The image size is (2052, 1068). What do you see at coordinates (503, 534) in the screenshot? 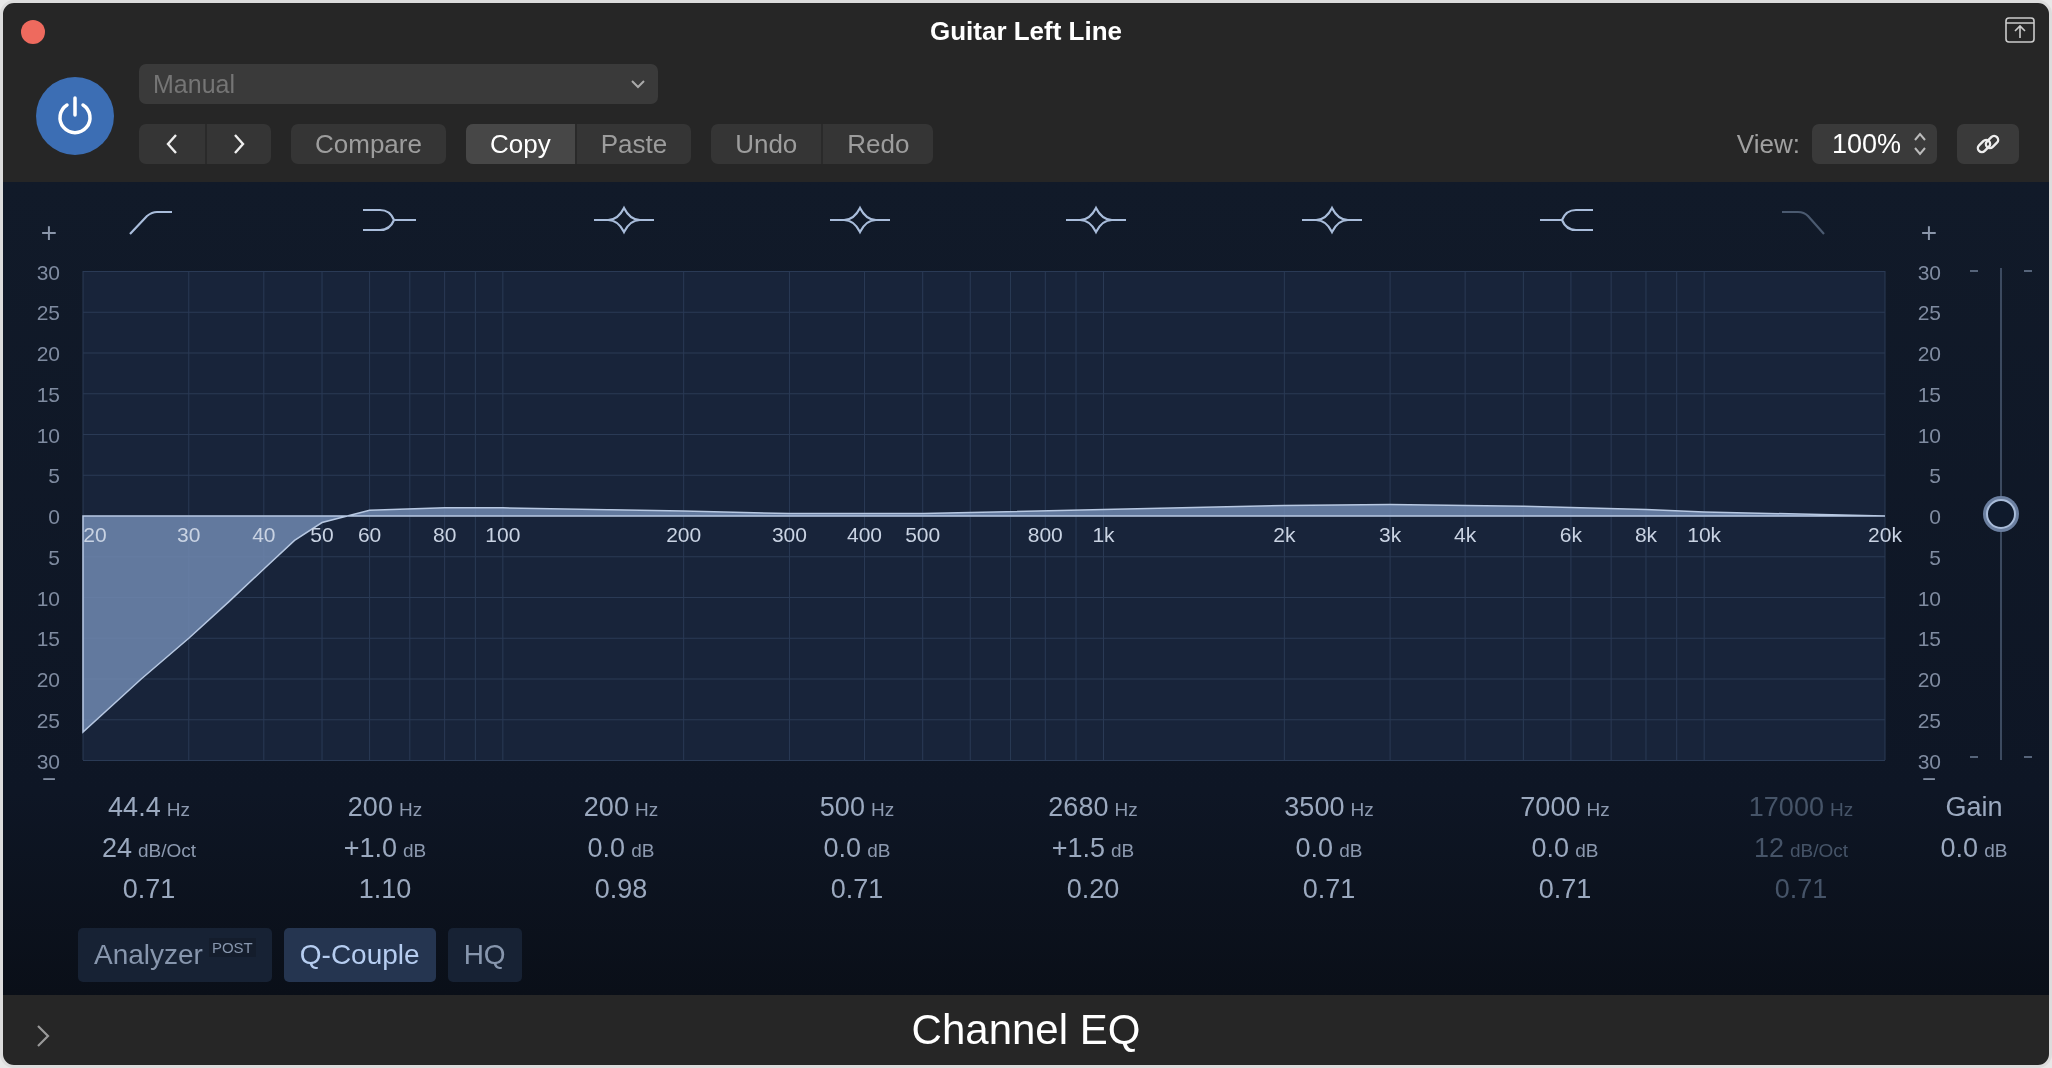
I see `frequency-label: 100` at bounding box center [503, 534].